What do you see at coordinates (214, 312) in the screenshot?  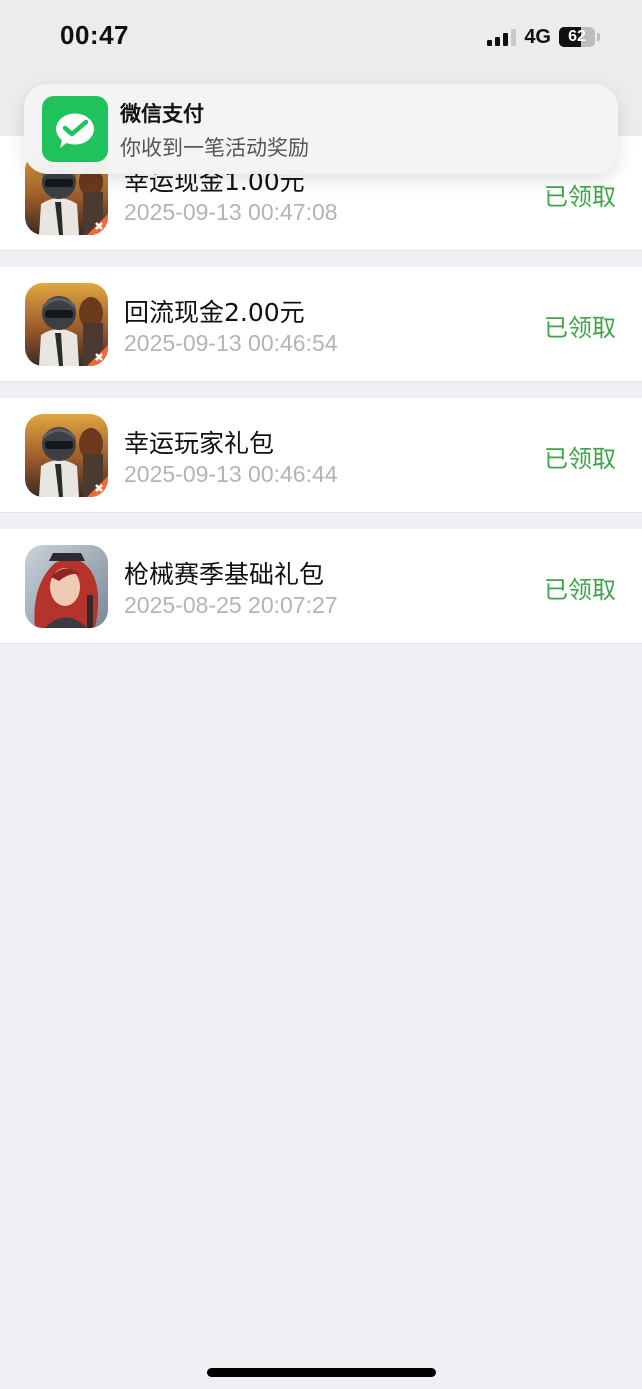 I see `record-title: 回流现金2.00元` at bounding box center [214, 312].